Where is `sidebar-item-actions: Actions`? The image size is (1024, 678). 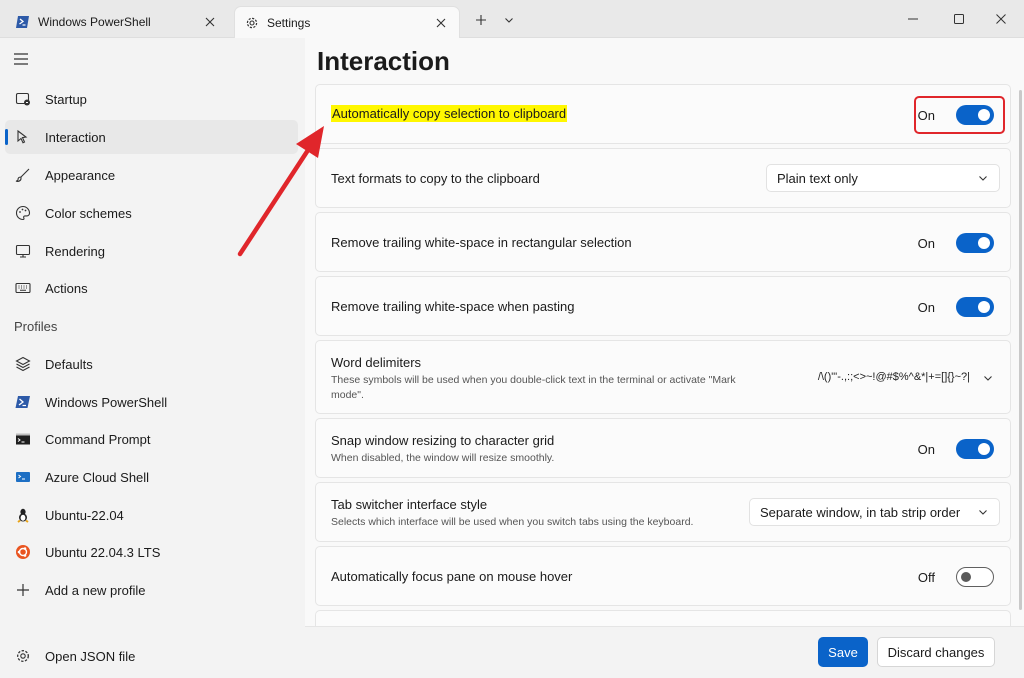
sidebar-item-actions: Actions is located at coordinates (151, 288).